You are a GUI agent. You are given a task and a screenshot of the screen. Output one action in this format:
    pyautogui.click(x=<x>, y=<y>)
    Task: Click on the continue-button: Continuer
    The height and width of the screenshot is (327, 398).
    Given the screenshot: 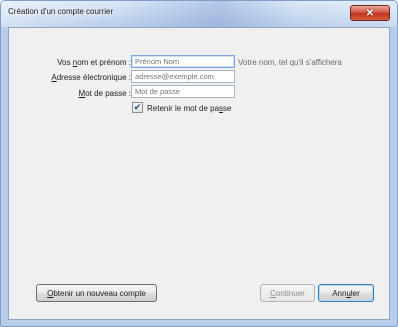 What is the action you would take?
    pyautogui.click(x=287, y=293)
    